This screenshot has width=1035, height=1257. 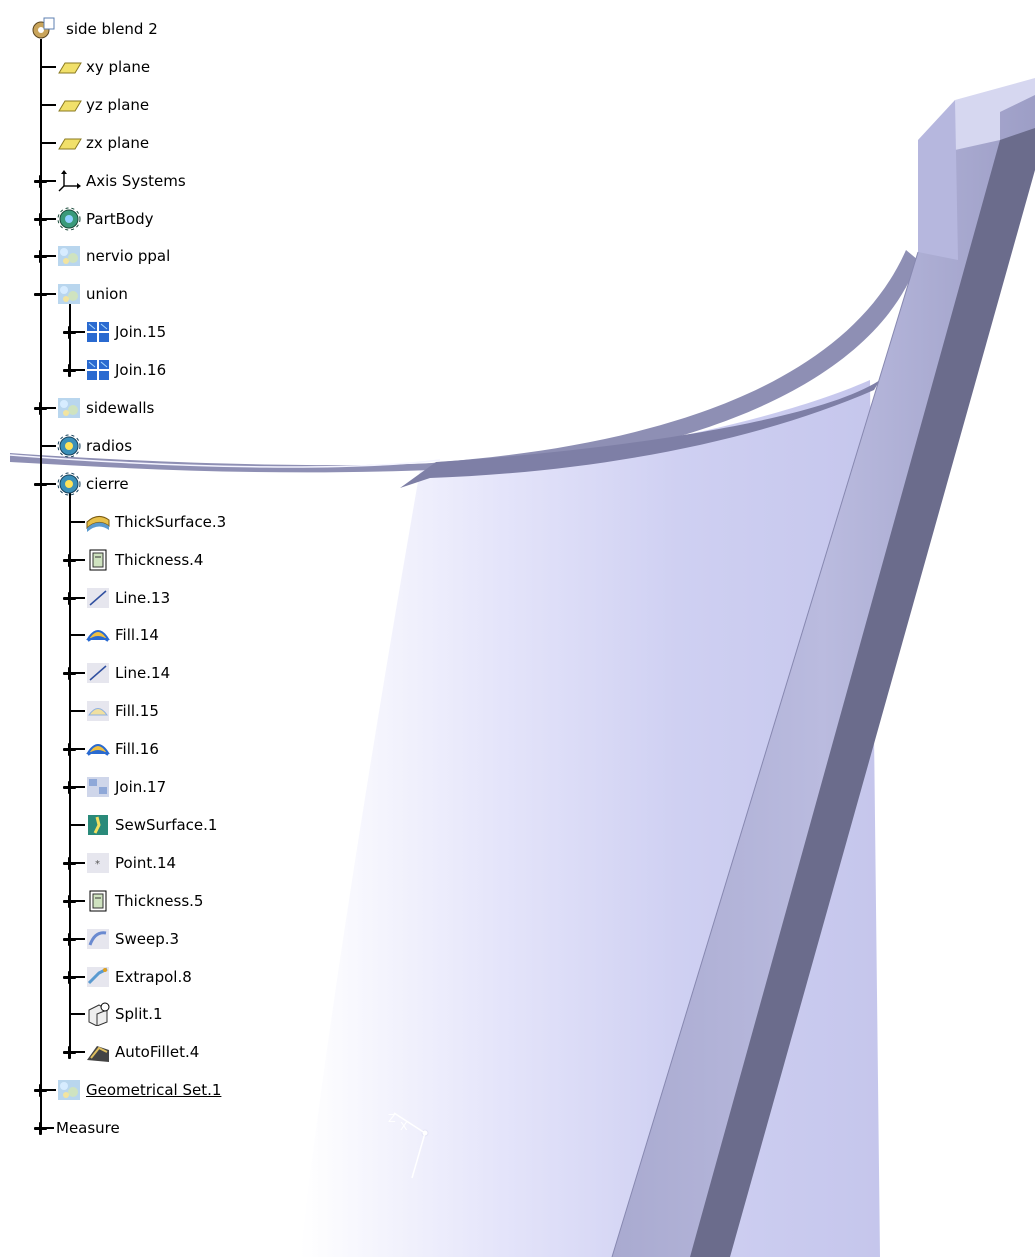 I want to click on tree-item-label: ThickSurface.3, so click(x=170, y=522).